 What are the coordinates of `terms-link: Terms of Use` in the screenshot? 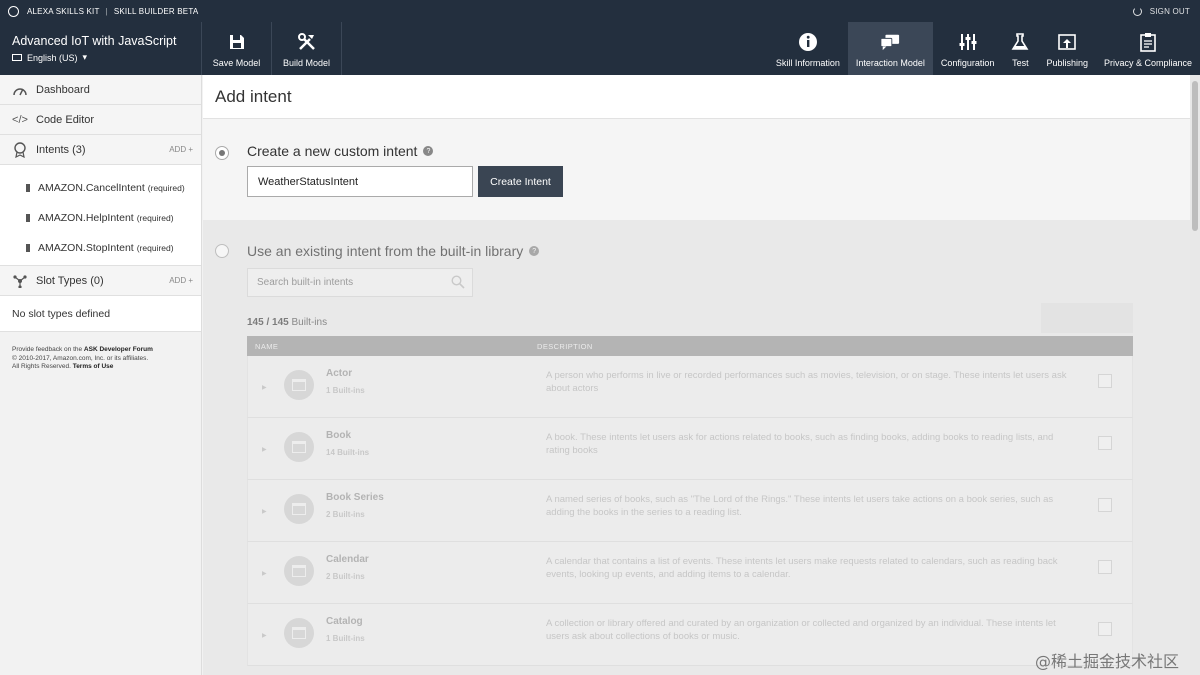 It's located at (93, 366).